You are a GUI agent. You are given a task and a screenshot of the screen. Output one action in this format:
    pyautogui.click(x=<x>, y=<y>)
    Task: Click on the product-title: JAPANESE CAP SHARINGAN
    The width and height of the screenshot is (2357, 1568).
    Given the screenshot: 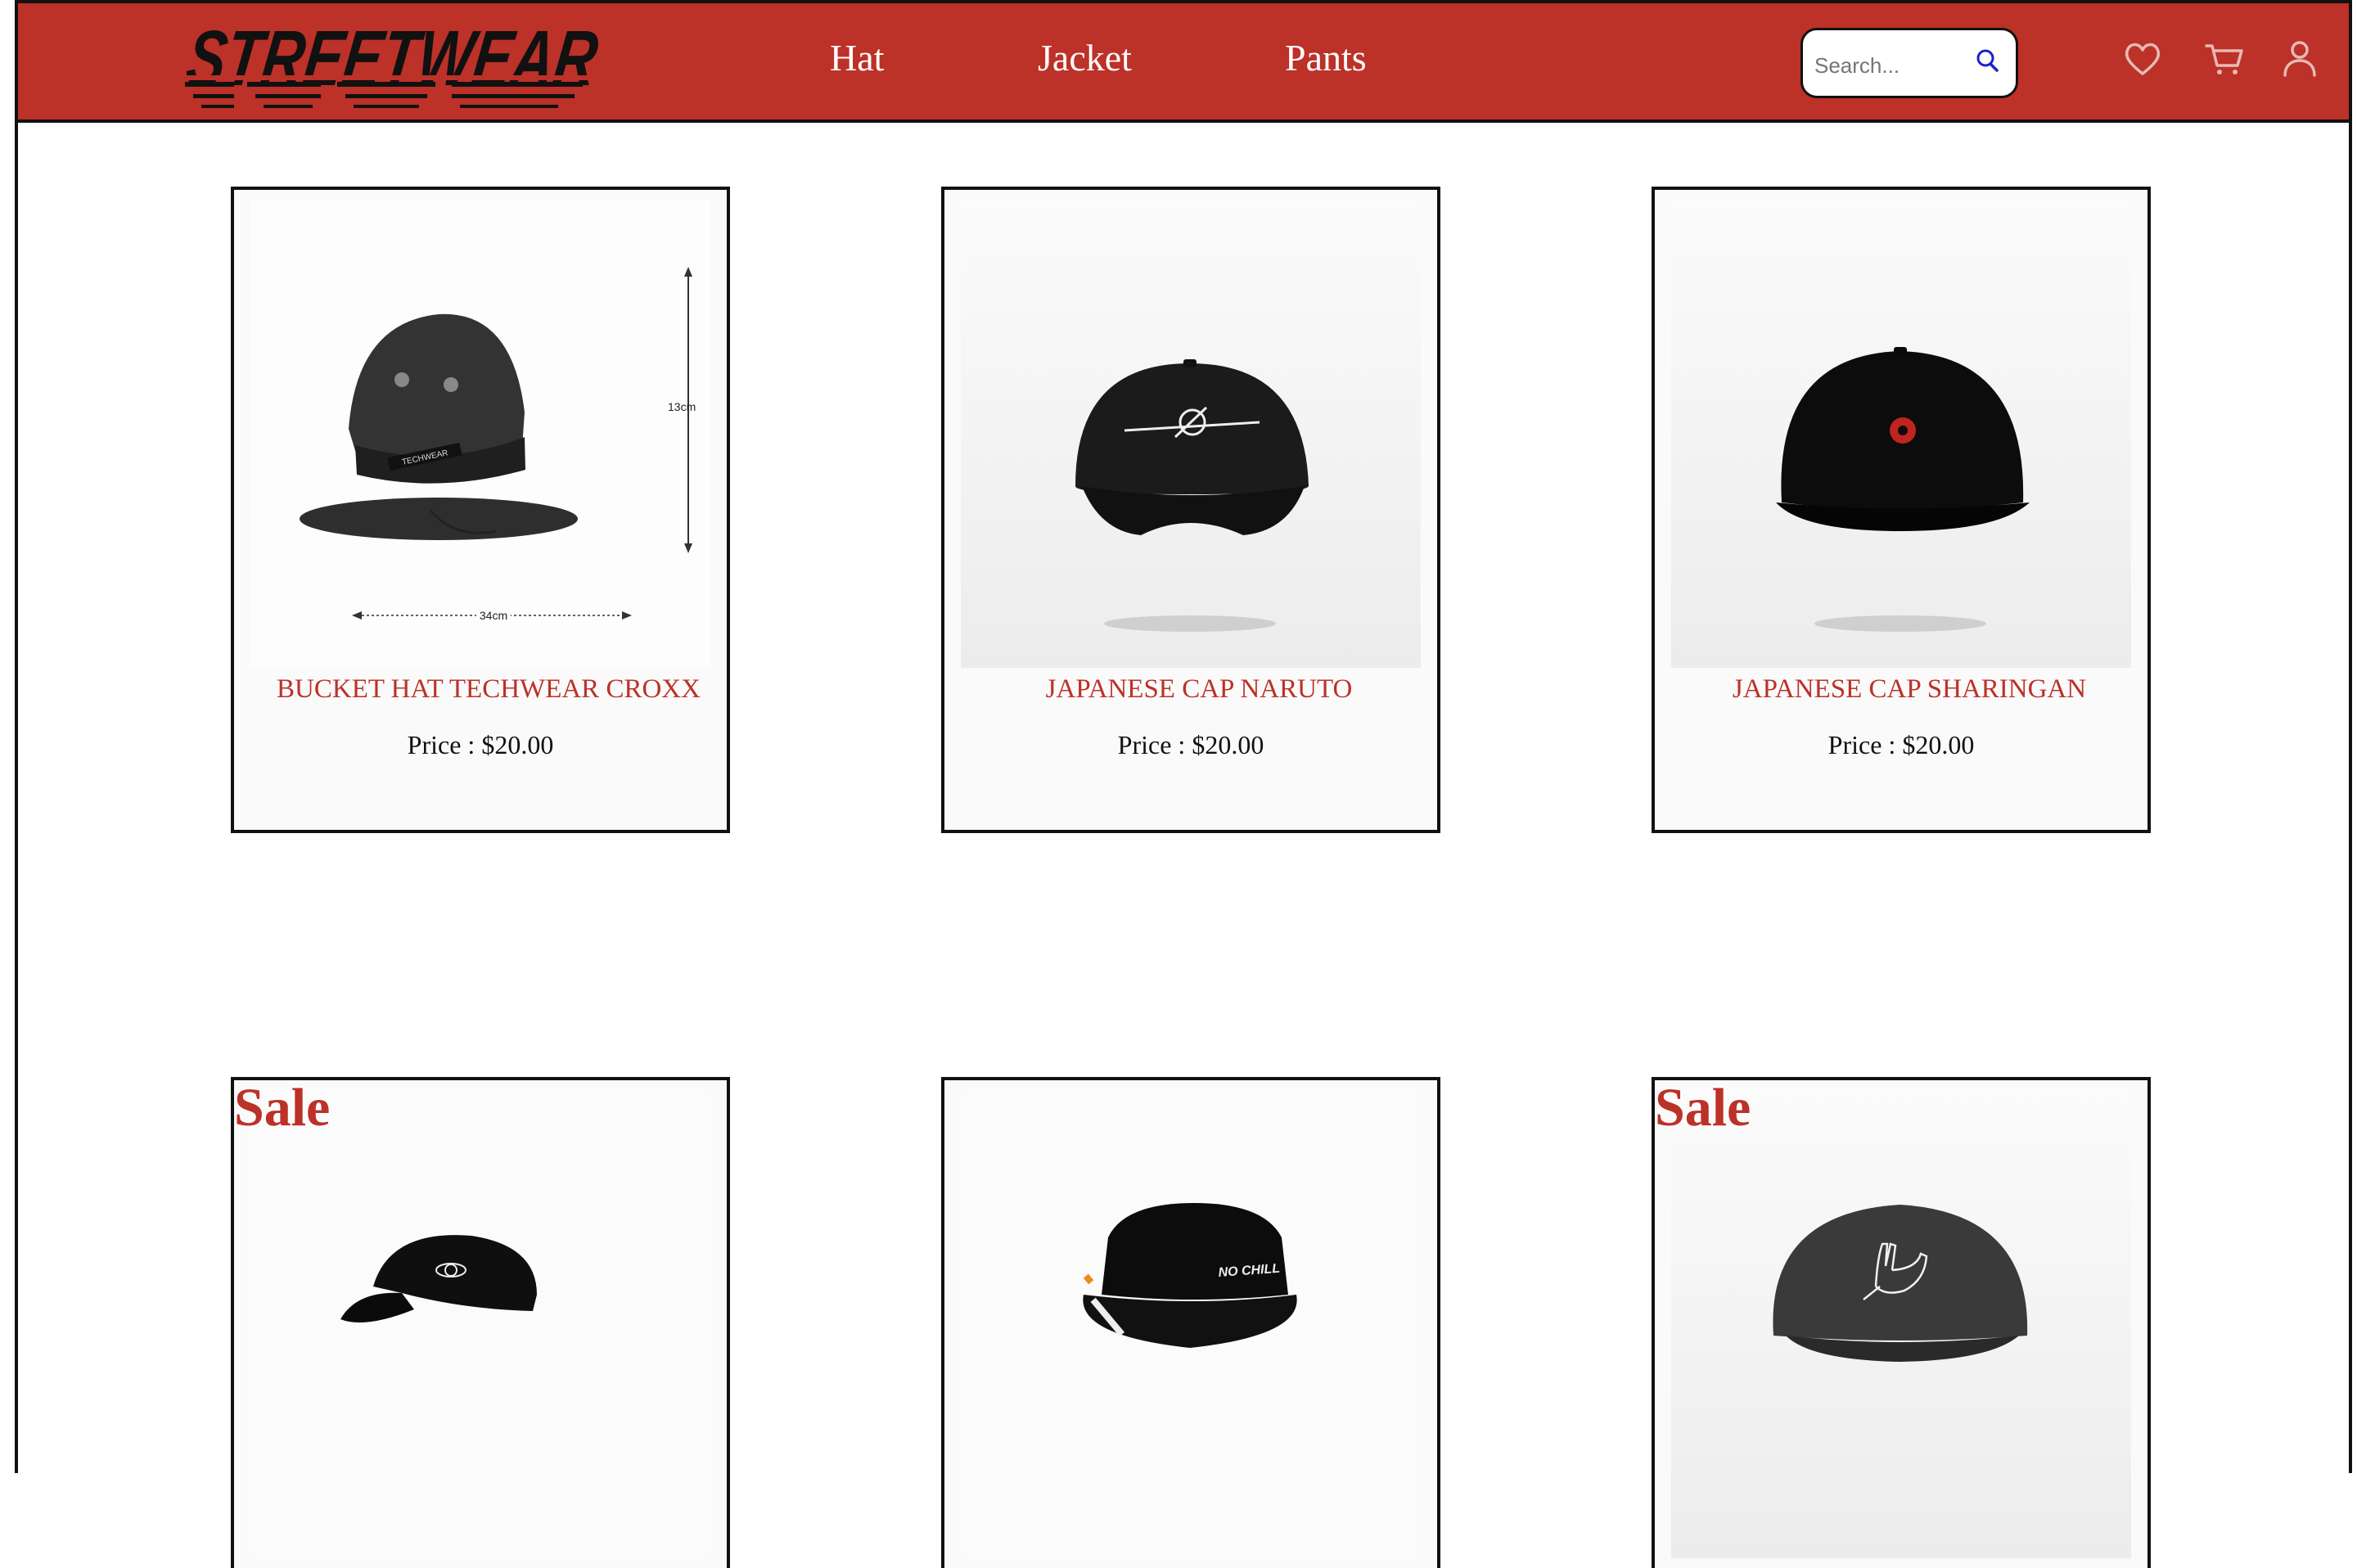 What is the action you would take?
    pyautogui.click(x=1901, y=689)
    